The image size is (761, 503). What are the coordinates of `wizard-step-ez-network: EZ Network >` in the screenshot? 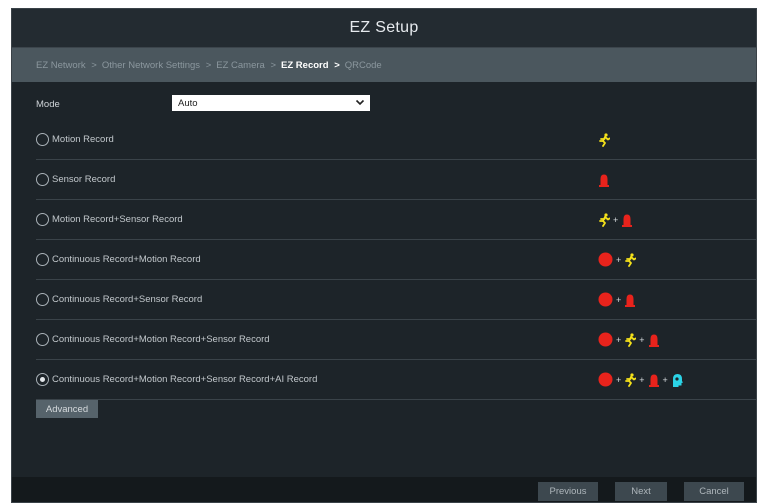 It's located at (69, 65).